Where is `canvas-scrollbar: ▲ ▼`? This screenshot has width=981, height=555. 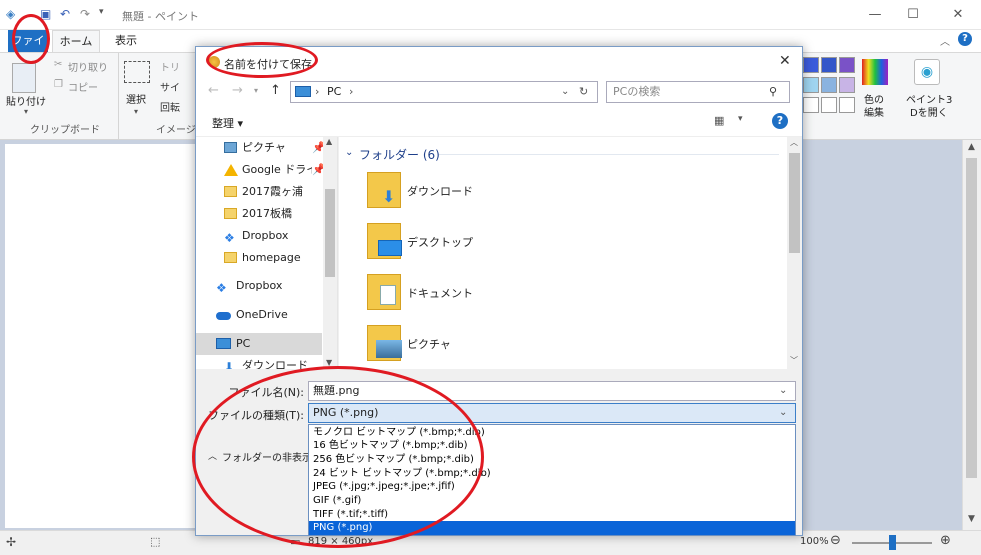 canvas-scrollbar: ▲ ▼ is located at coordinates (971, 335).